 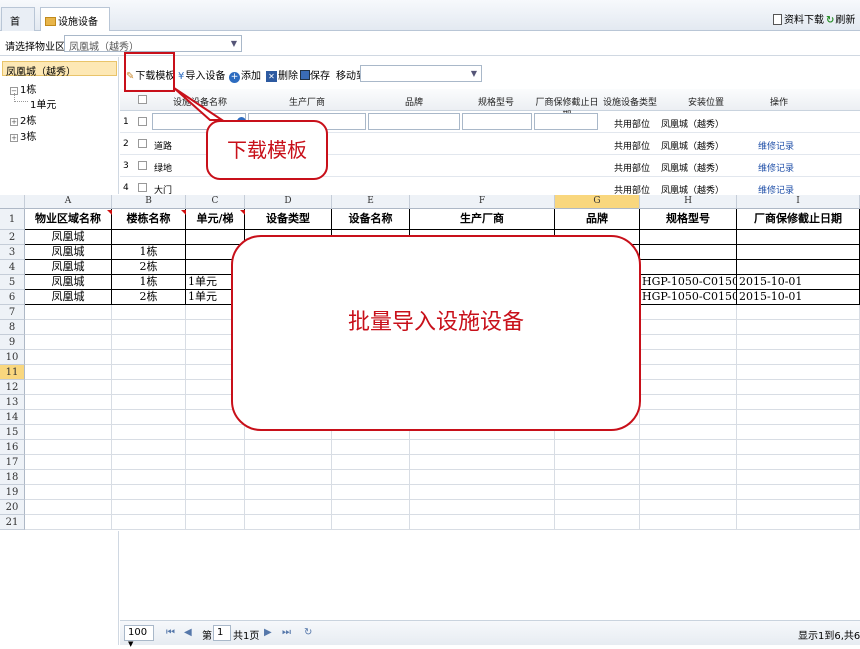 I want to click on sheet-header-cell: 规格型号, so click(x=688, y=219).